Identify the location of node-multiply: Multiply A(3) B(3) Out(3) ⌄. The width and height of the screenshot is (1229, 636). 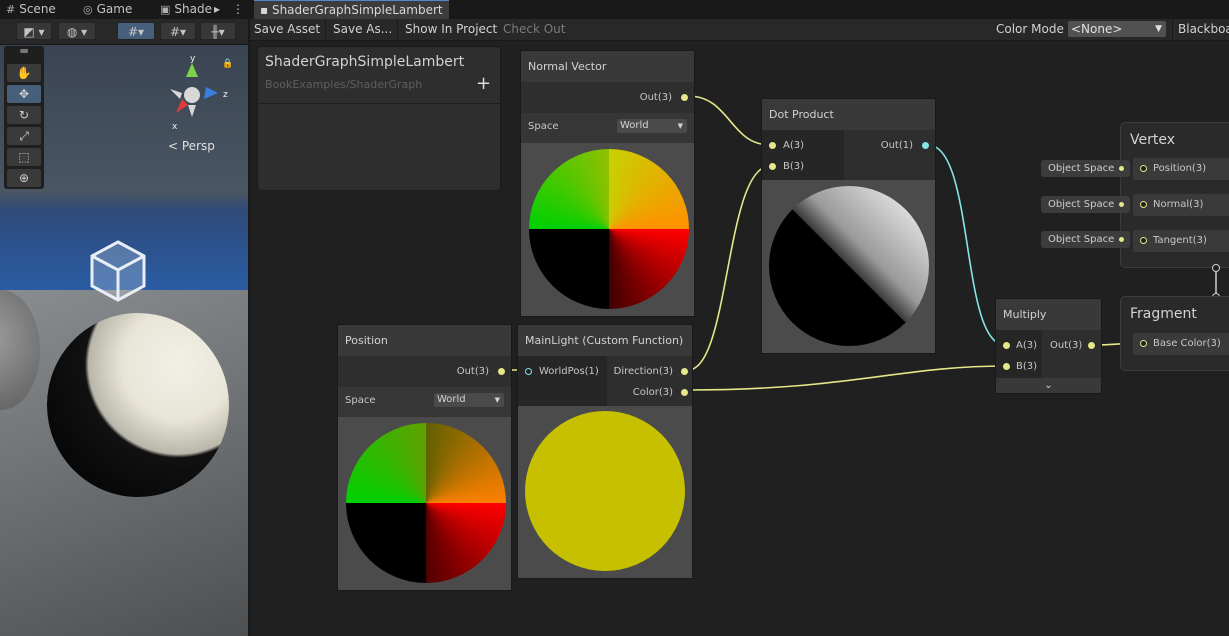
(1048, 346).